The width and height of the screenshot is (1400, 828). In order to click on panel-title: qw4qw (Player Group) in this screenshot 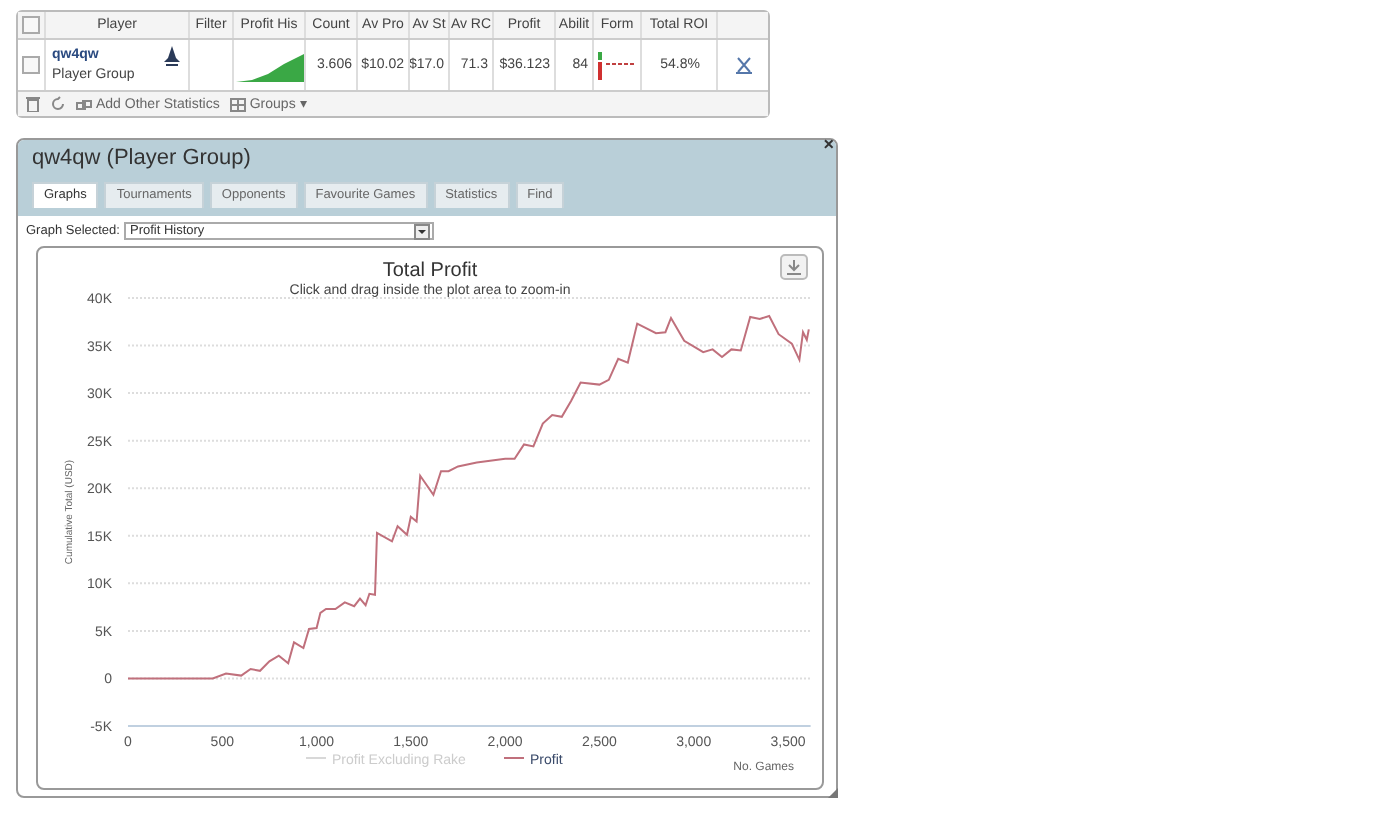, I will do `click(142, 158)`.